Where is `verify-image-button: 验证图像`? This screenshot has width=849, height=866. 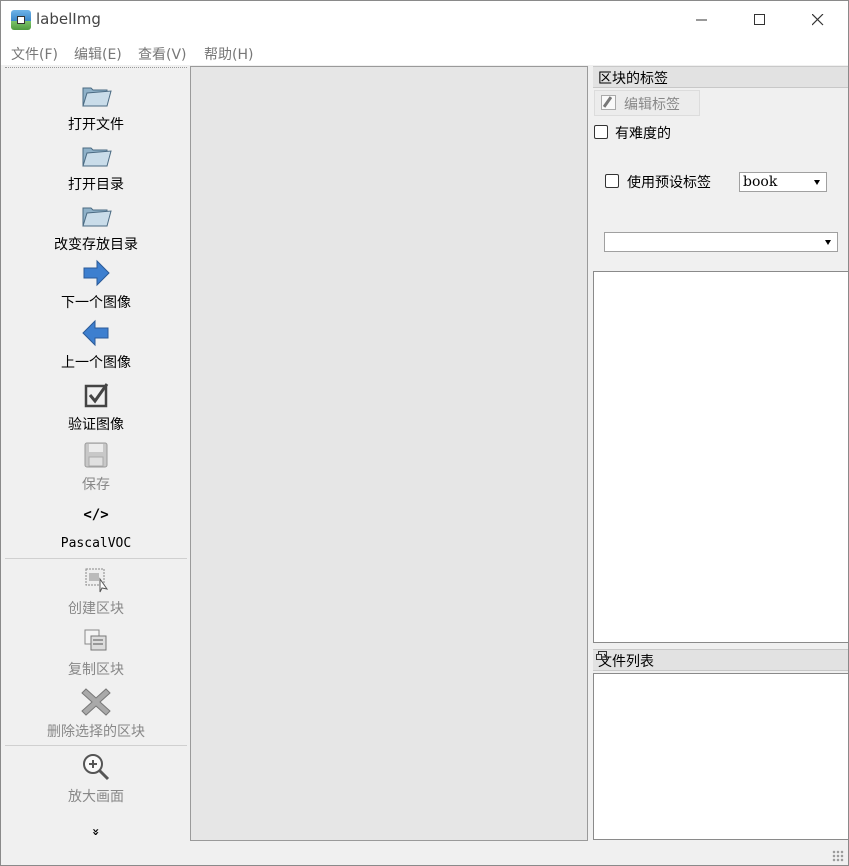 verify-image-button: 验证图像 is located at coordinates (96, 406).